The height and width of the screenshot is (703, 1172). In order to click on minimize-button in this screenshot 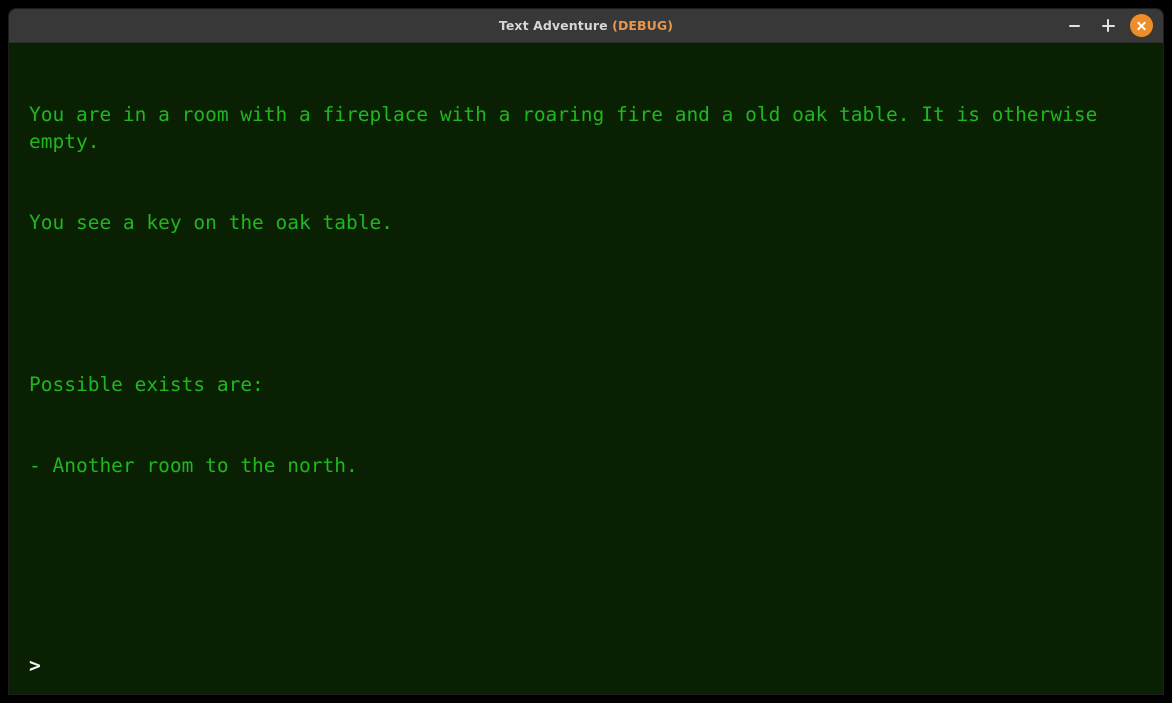, I will do `click(1074, 26)`.